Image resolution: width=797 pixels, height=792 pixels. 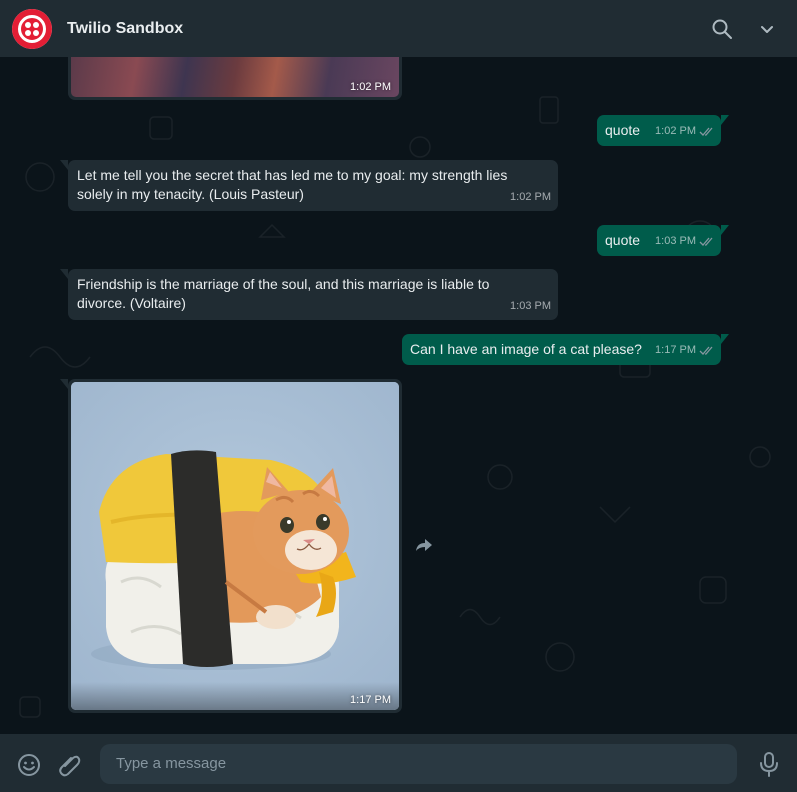 I want to click on image-thumbnail: 1:02 PM, so click(x=235, y=77).